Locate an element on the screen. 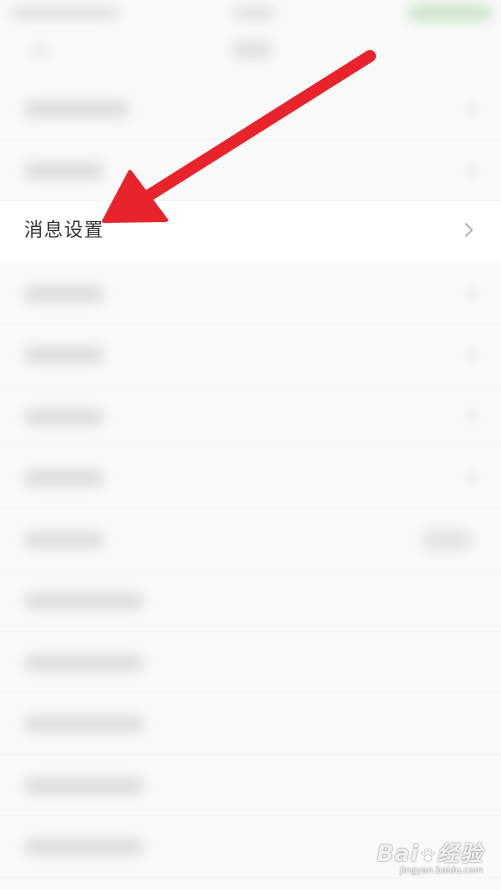 The image size is (501, 890). paw-icon is located at coordinates (428, 855).